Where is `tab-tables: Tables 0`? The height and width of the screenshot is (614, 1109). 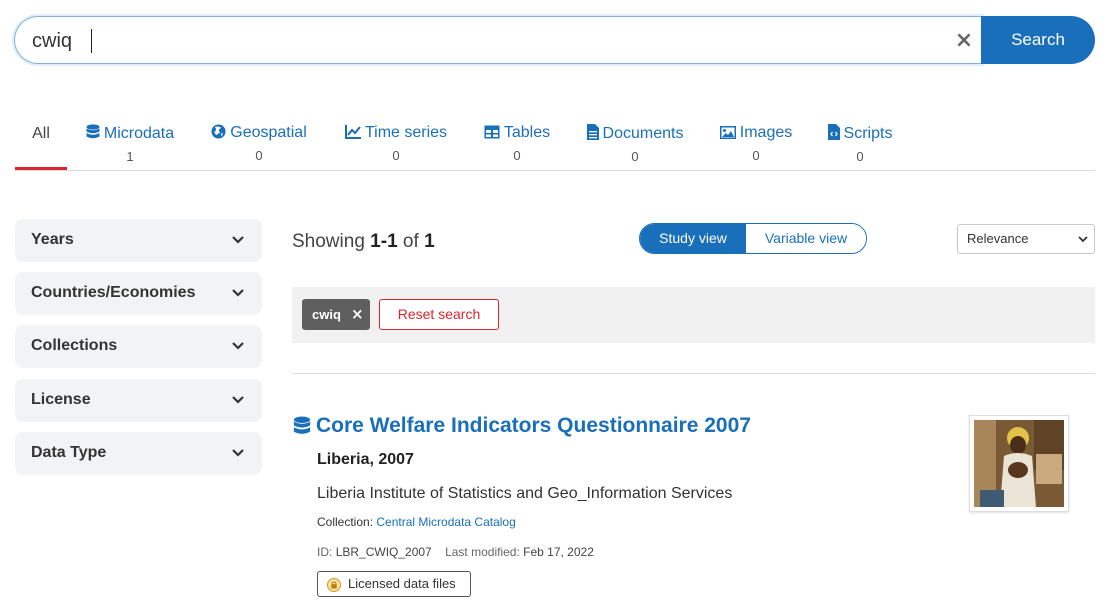
tab-tables: Tables 0 is located at coordinates (517, 143).